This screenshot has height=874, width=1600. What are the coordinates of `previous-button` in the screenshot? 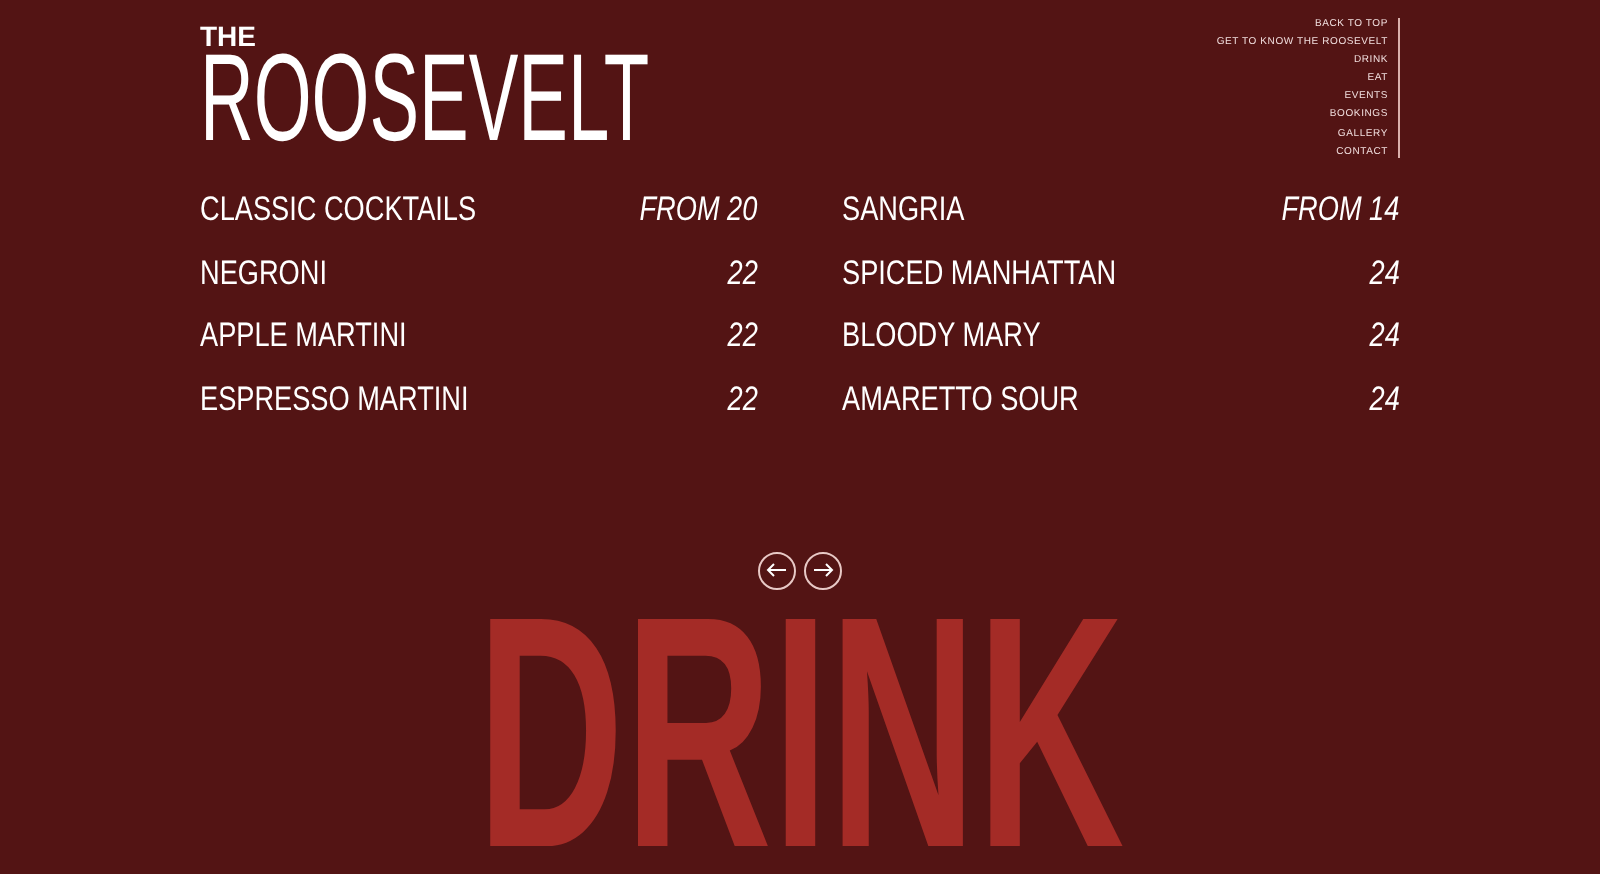 It's located at (777, 570).